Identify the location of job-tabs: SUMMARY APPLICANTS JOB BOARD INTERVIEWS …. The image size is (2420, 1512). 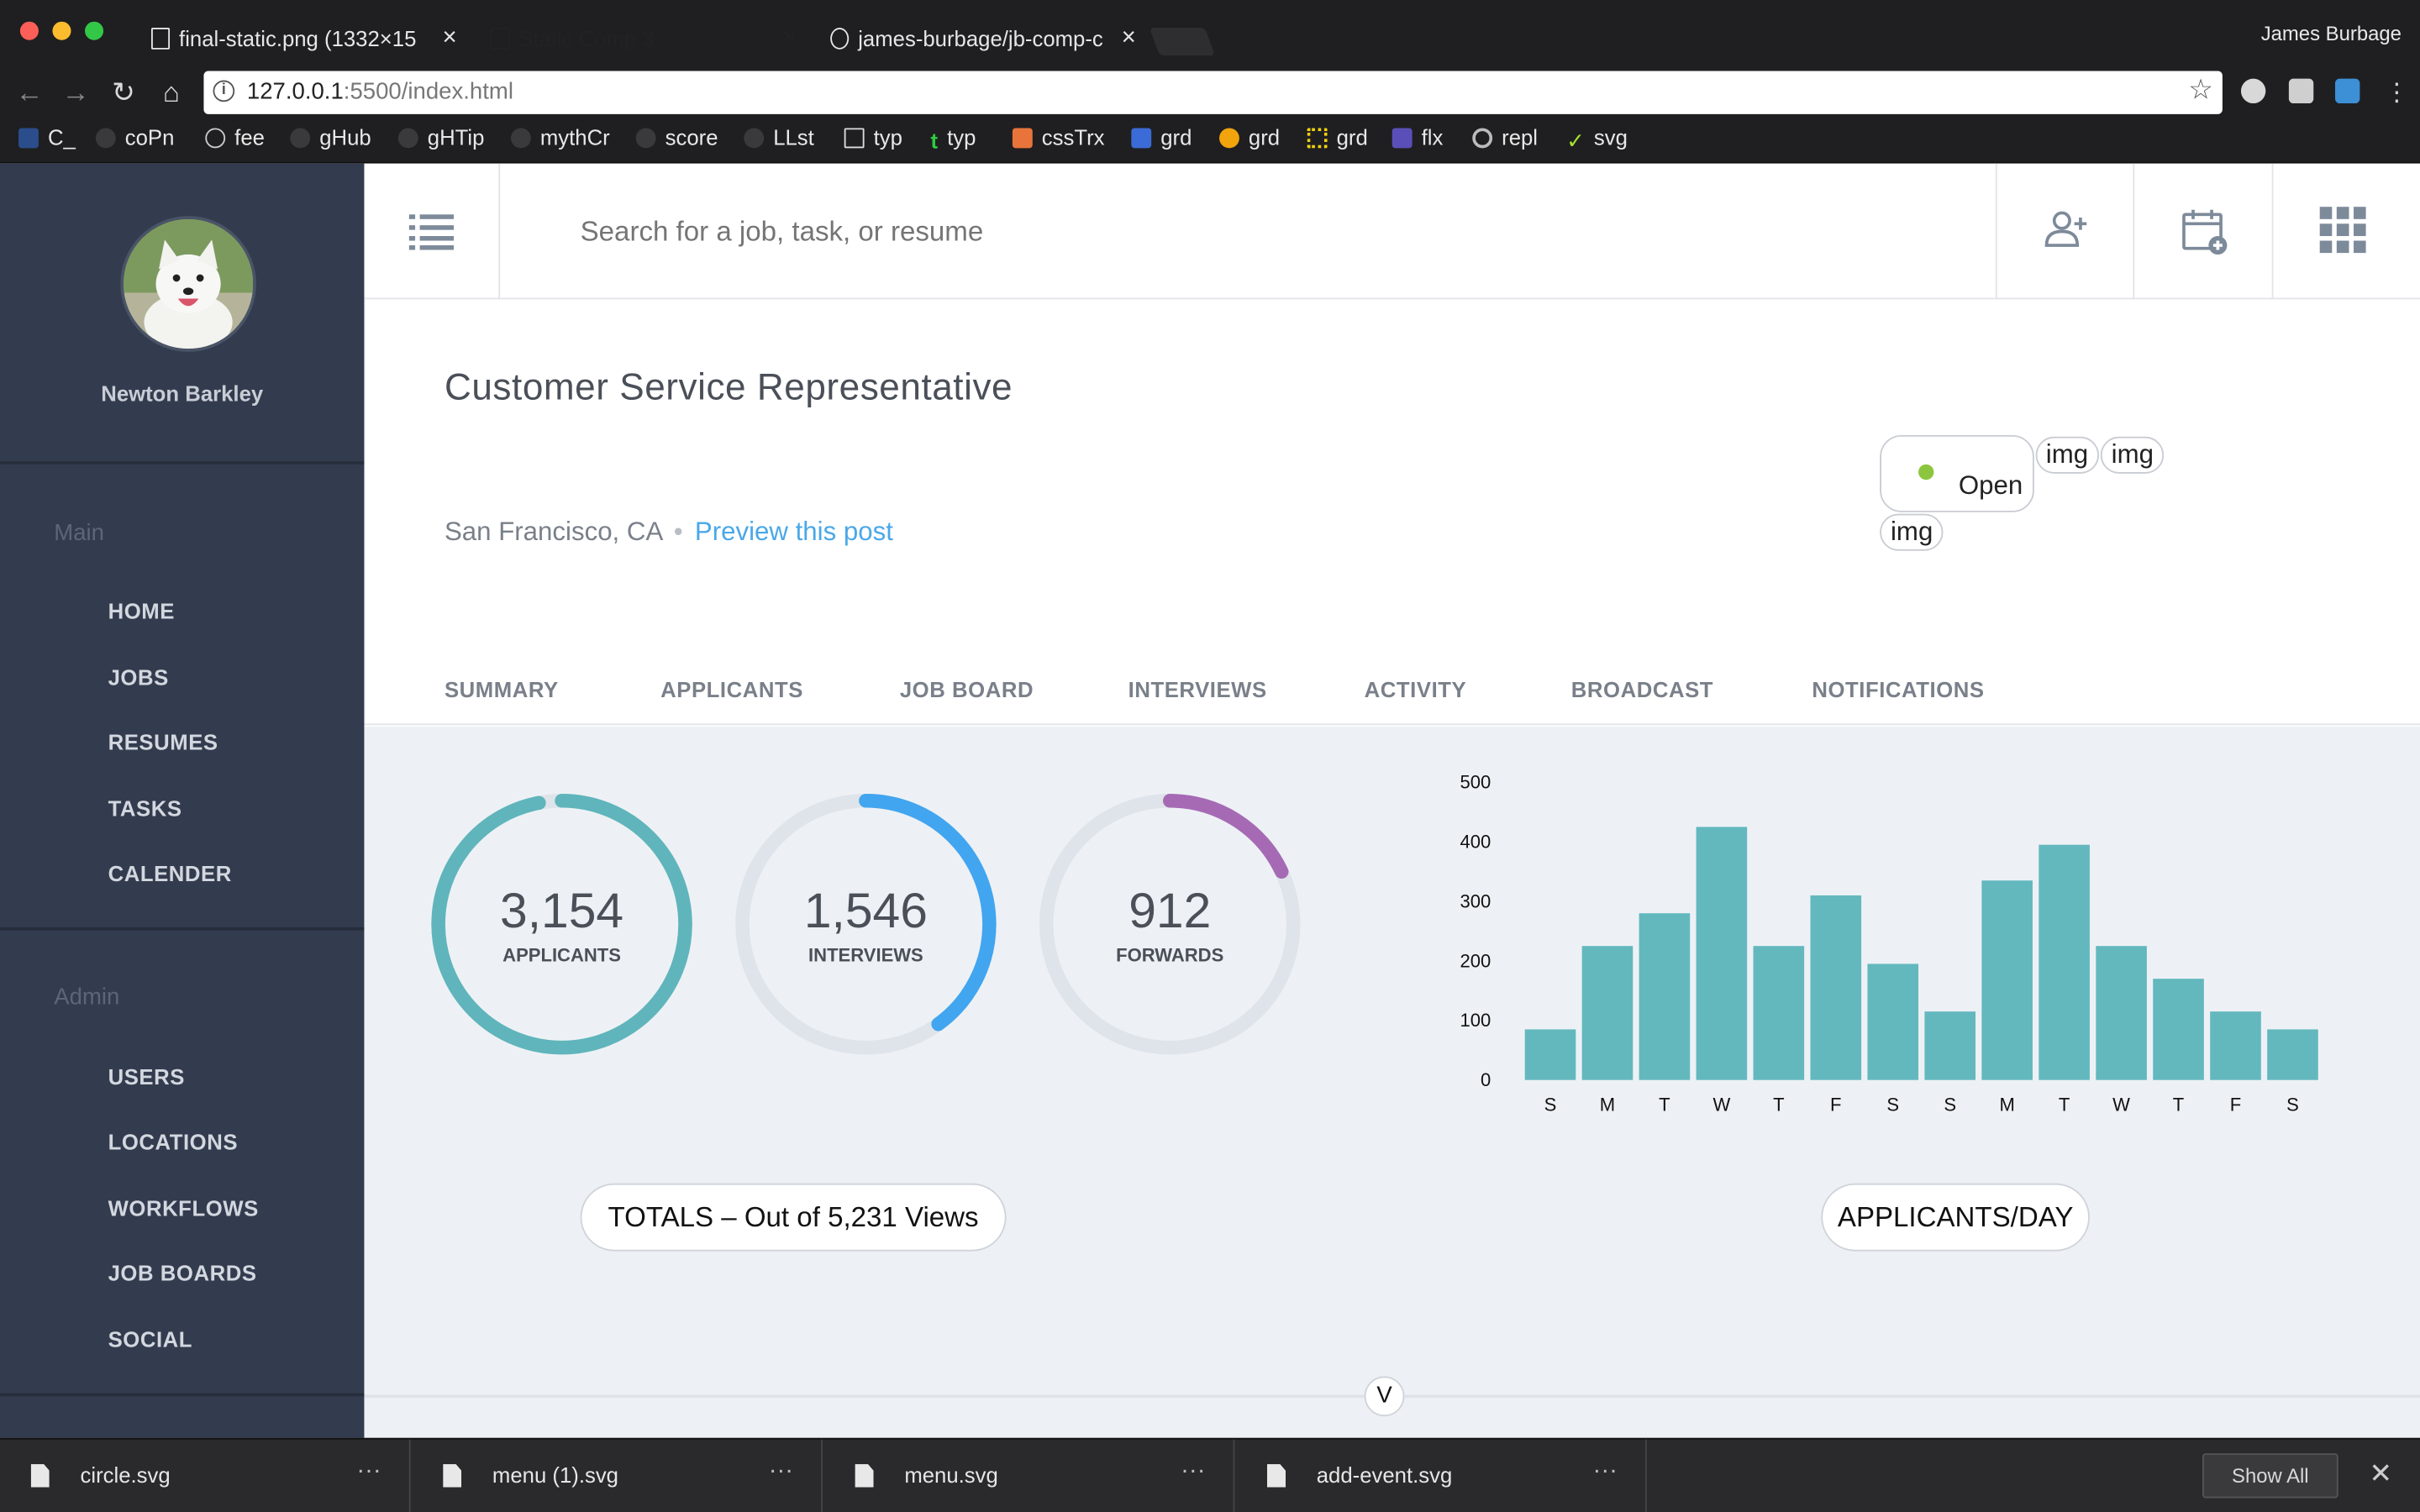
(1392, 691).